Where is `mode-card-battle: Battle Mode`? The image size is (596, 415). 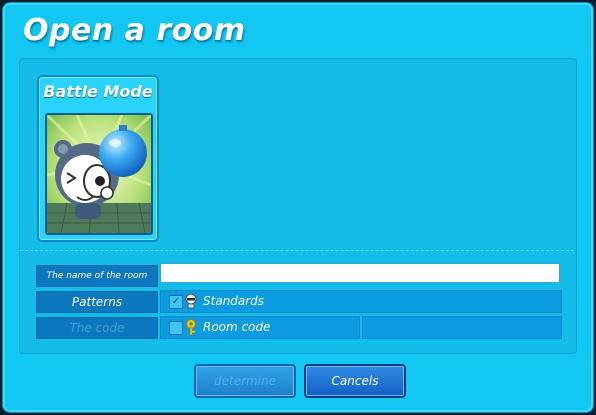
mode-card-battle: Battle Mode is located at coordinates (98, 158).